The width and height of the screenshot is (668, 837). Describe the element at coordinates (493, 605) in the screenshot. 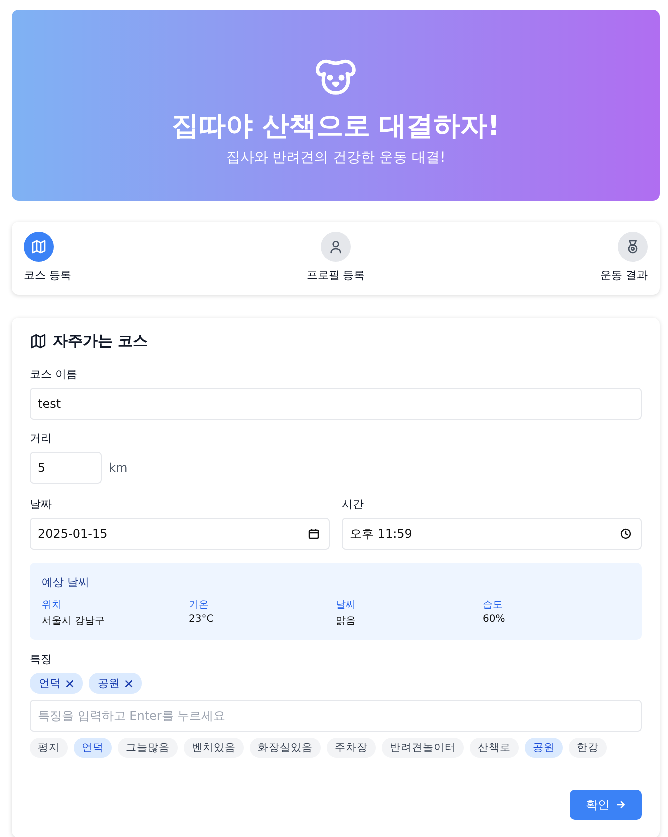

I see `weather-label: 습도` at that location.